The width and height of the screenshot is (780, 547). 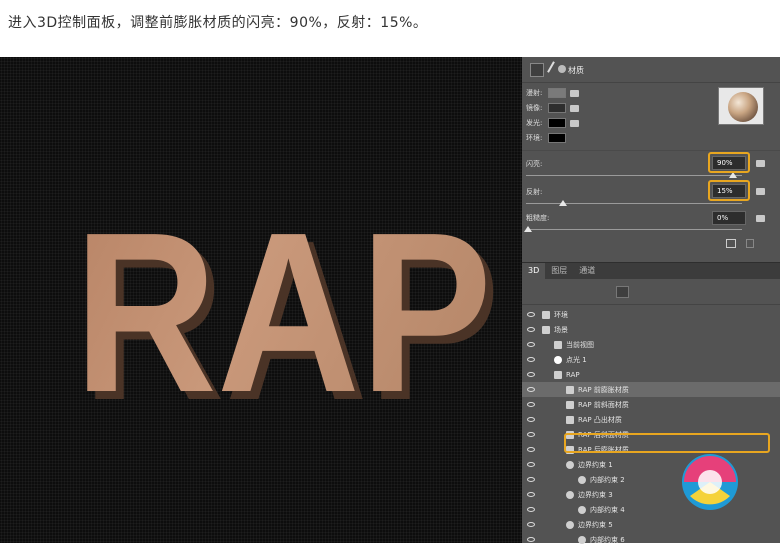 What do you see at coordinates (622, 292) in the screenshot?
I see `scene-filter-icon` at bounding box center [622, 292].